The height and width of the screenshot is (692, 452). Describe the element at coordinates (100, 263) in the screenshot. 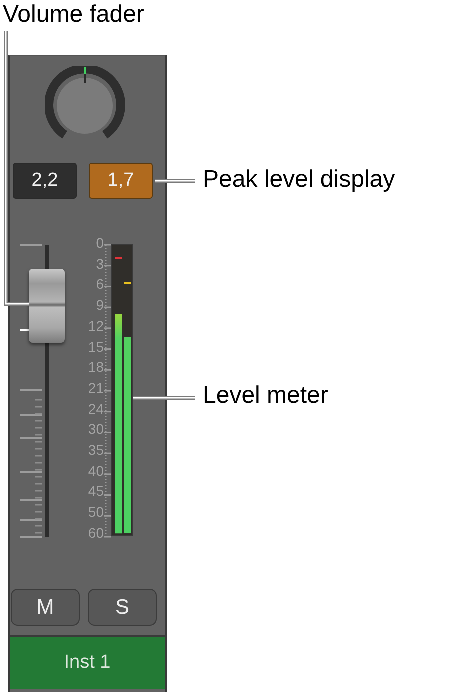

I see `scale-label: 3` at that location.